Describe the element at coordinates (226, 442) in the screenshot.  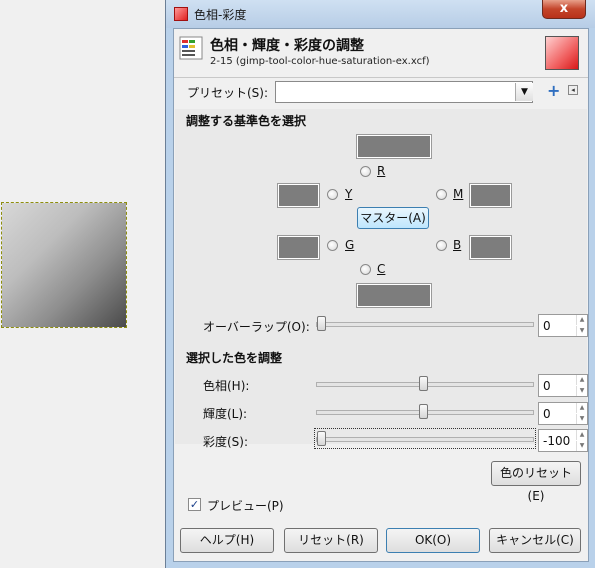
I see `saturation-label: 彩度(S):` at that location.